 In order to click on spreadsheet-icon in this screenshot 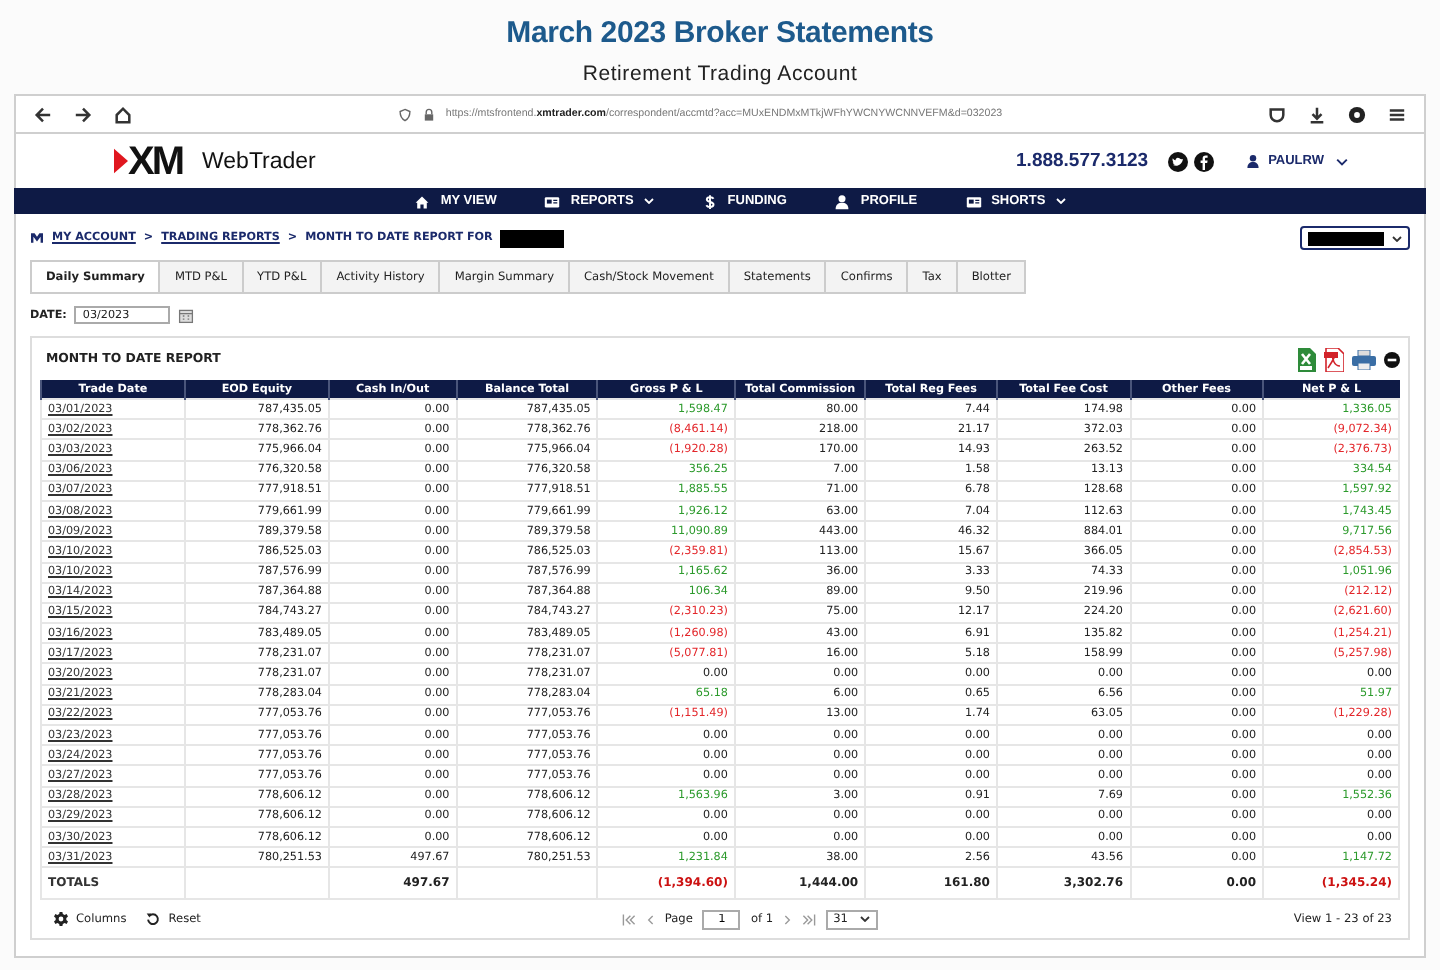, I will do `click(1306, 359)`.